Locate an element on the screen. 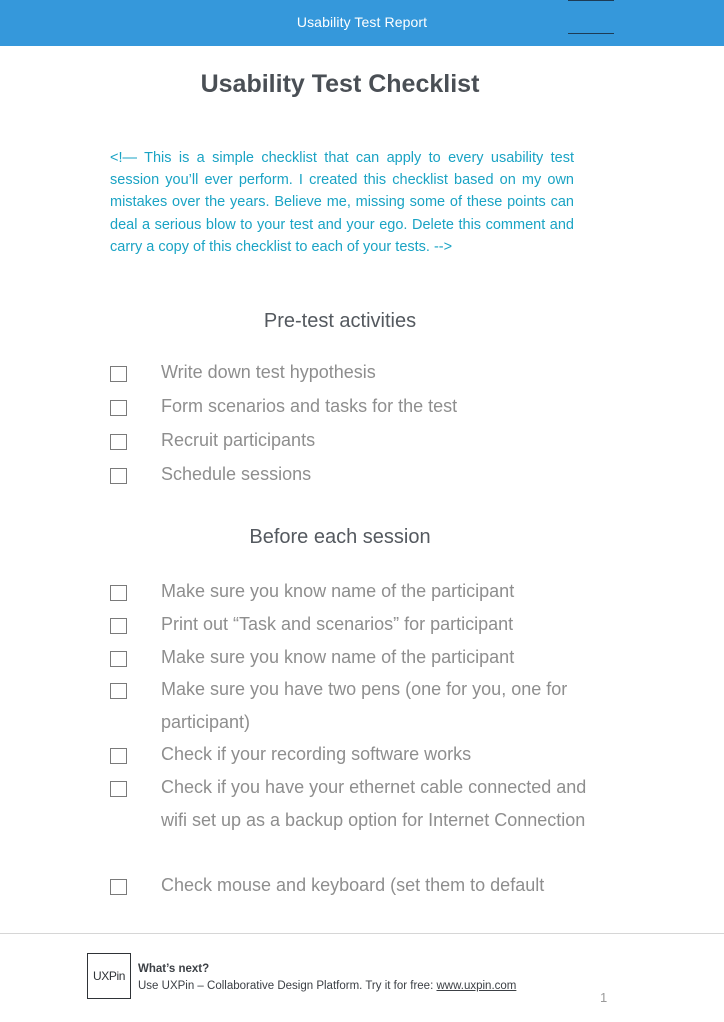 The image size is (724, 1022). uxpin-link: www.uxpin.com is located at coordinates (476, 986).